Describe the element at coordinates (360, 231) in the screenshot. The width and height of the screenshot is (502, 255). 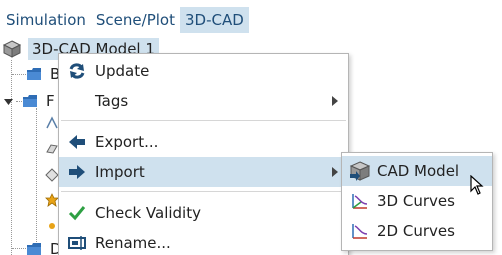
I see `2d-curves-icon` at that location.